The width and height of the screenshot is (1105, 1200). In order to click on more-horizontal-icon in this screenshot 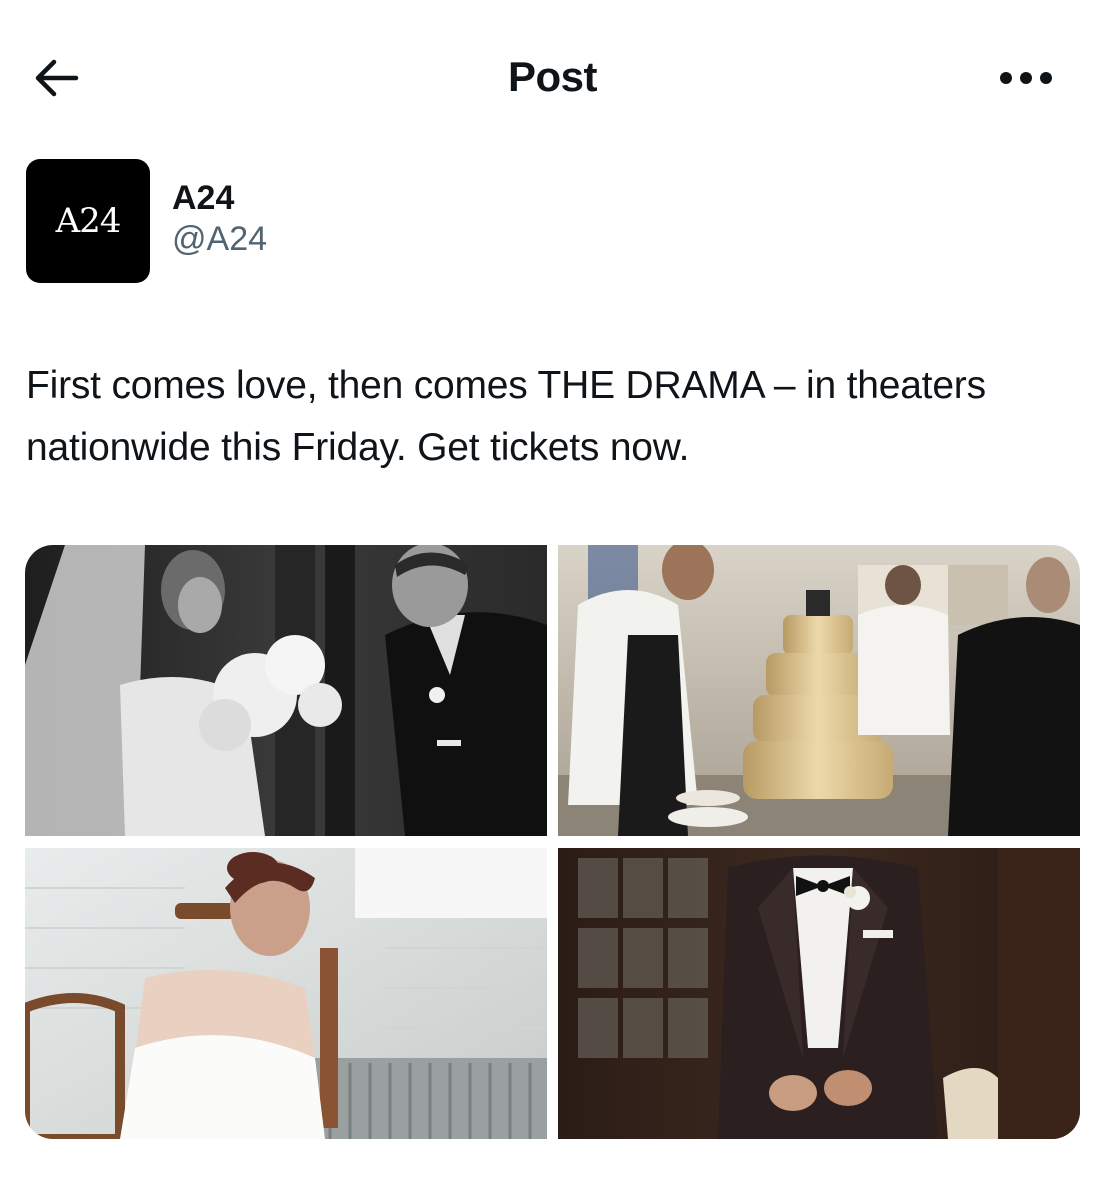, I will do `click(1026, 78)`.